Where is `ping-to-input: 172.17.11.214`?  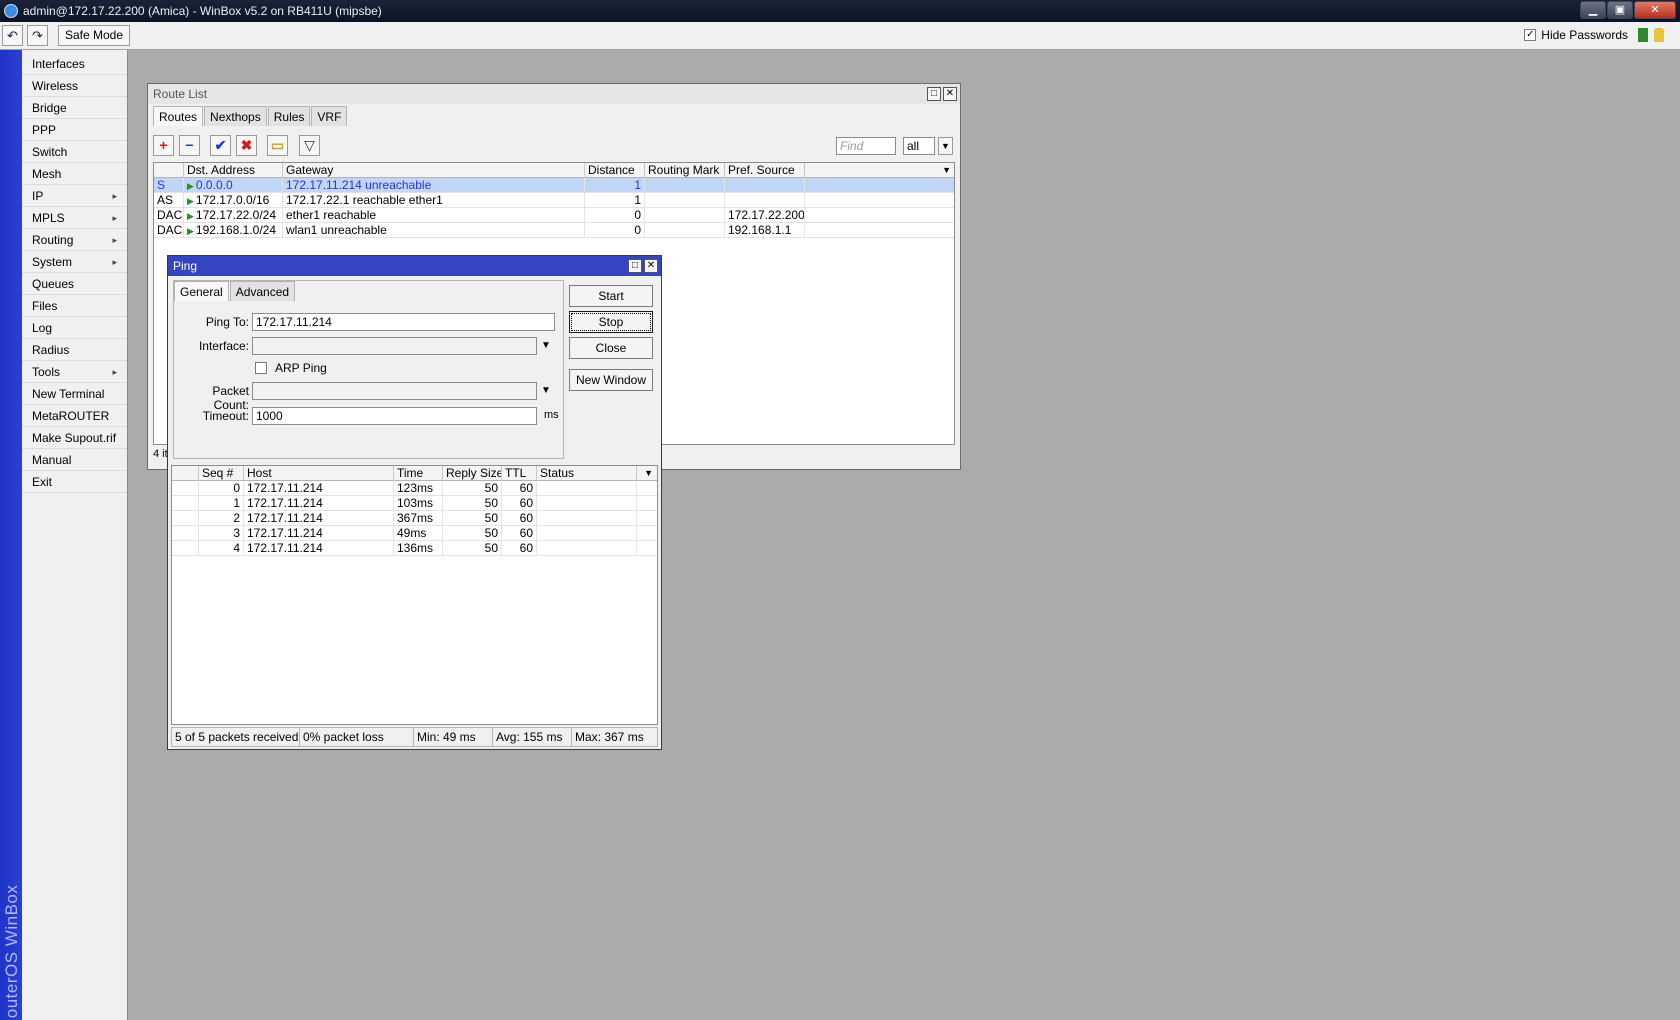 ping-to-input: 172.17.11.214 is located at coordinates (403, 322).